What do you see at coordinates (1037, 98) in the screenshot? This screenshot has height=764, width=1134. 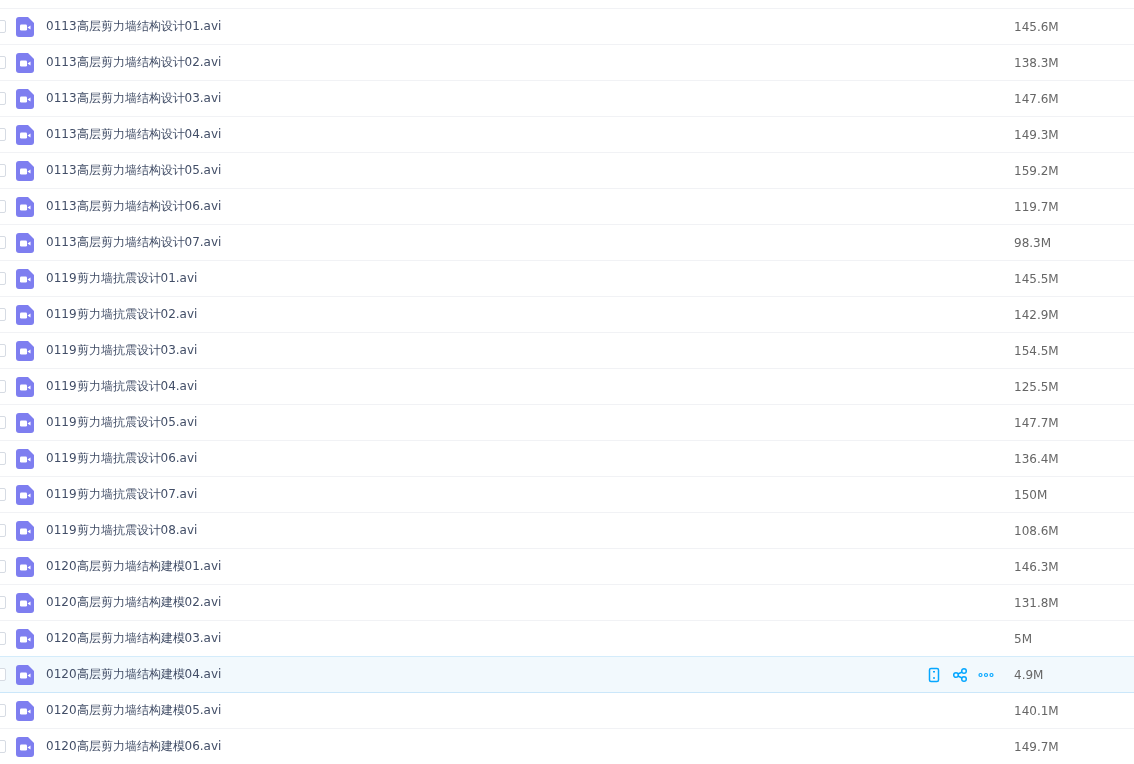 I see `file-size: 147.6M` at bounding box center [1037, 98].